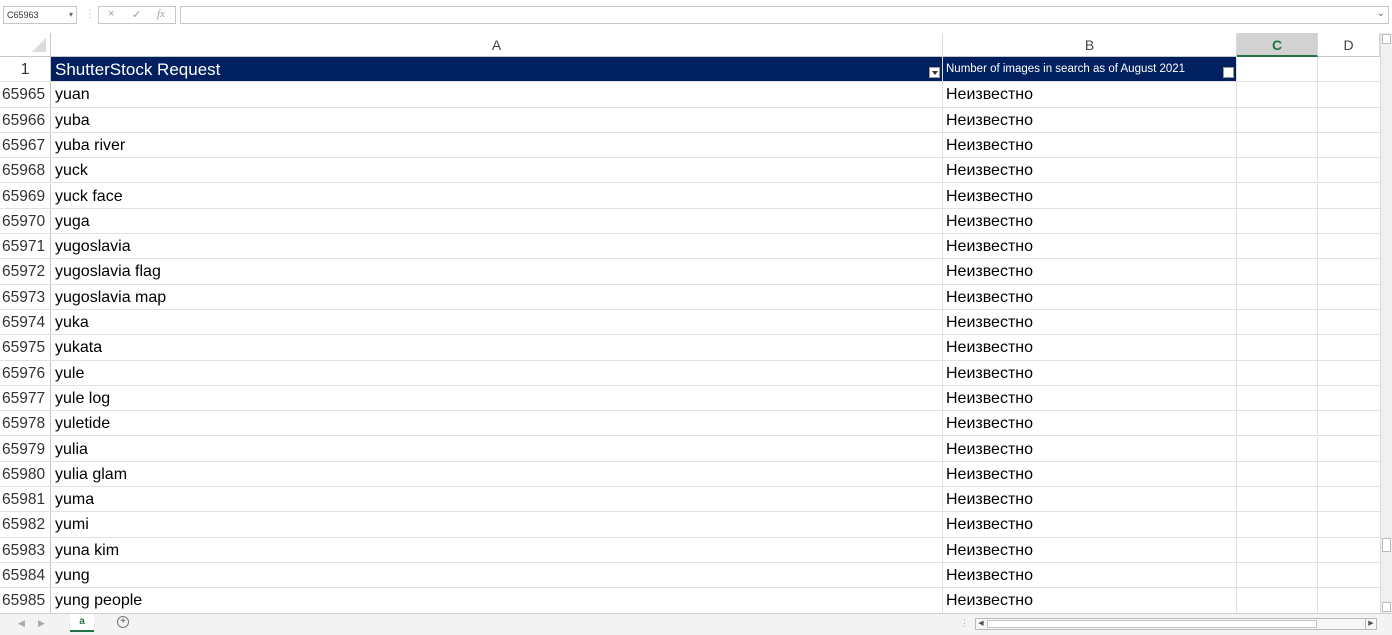 The width and height of the screenshot is (1392, 635). What do you see at coordinates (1386, 323) in the screenshot?
I see `vertical-scrollbar` at bounding box center [1386, 323].